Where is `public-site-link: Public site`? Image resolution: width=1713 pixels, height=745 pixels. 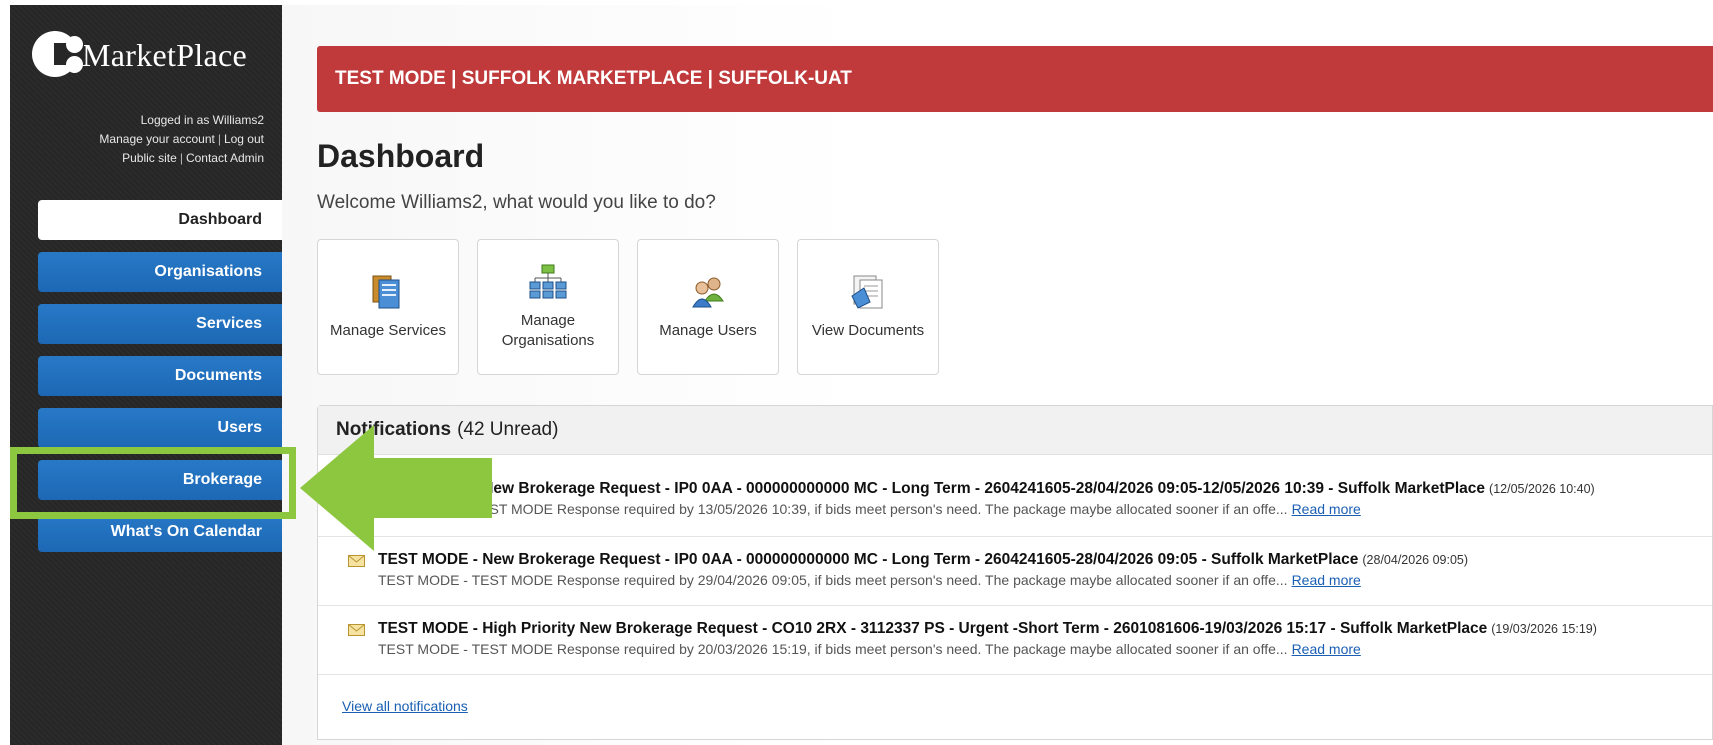 public-site-link: Public site is located at coordinates (149, 158).